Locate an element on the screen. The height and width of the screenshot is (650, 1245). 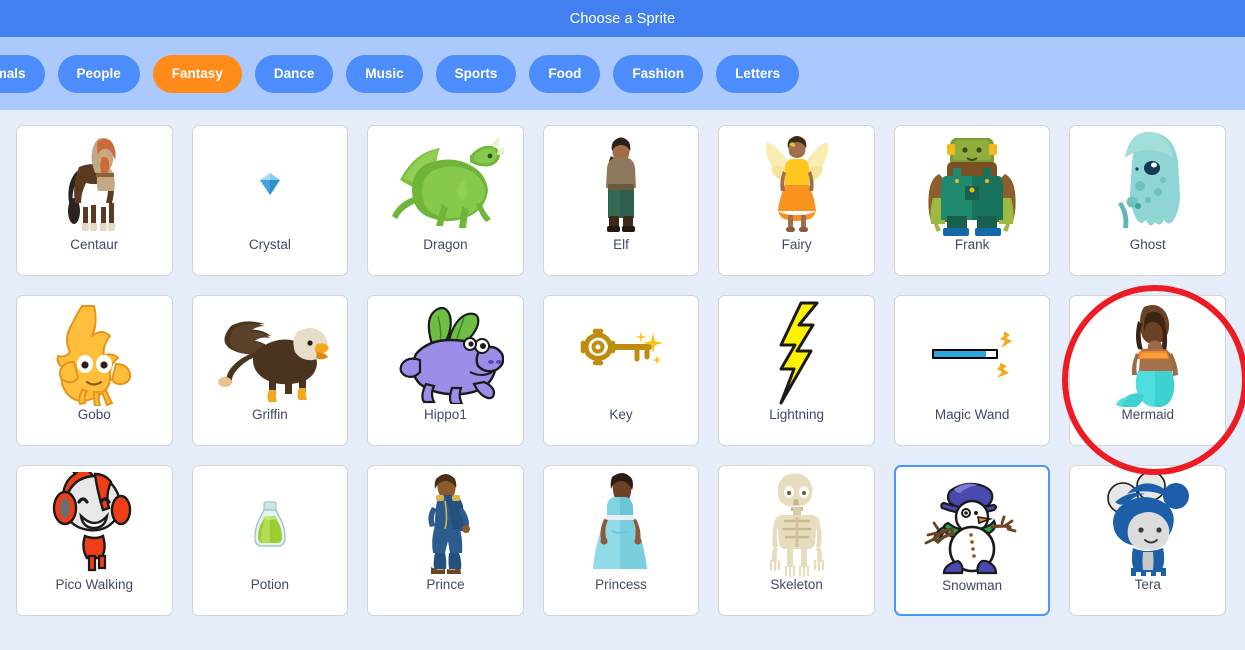
key-sprite is located at coordinates (621, 352).